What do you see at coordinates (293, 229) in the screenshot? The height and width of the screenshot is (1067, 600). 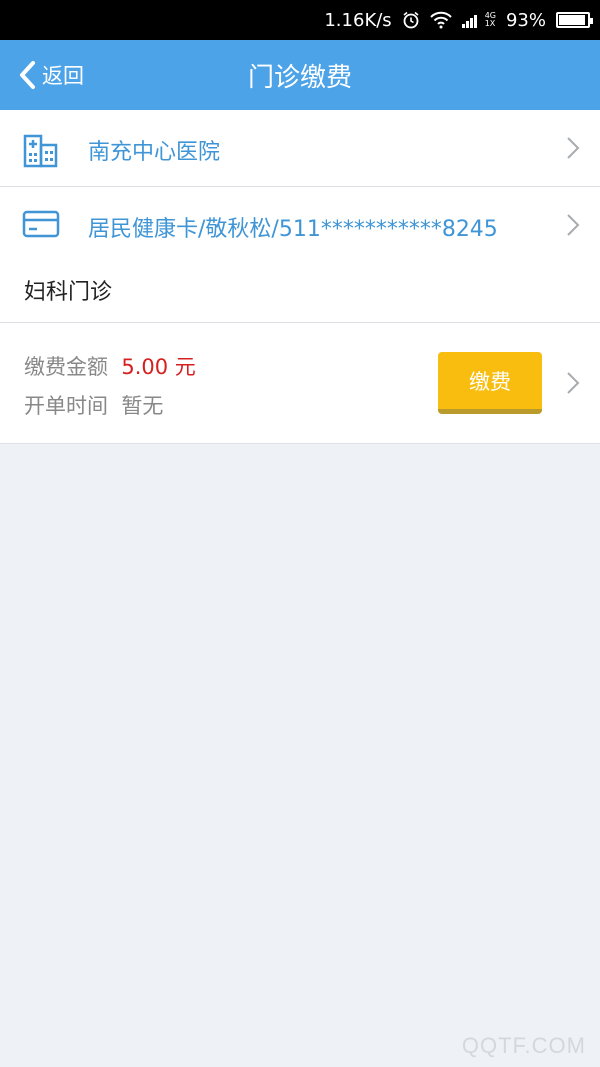 I see `health-card-text: 居民健康卡/敬秋松/511***********8245` at bounding box center [293, 229].